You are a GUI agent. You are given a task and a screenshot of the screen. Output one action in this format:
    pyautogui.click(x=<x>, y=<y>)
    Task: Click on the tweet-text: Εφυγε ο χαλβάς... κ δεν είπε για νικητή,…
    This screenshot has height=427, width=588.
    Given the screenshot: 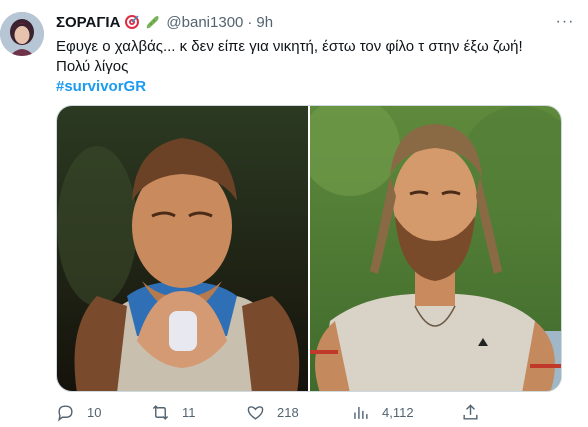 What is the action you would take?
    pyautogui.click(x=316, y=67)
    